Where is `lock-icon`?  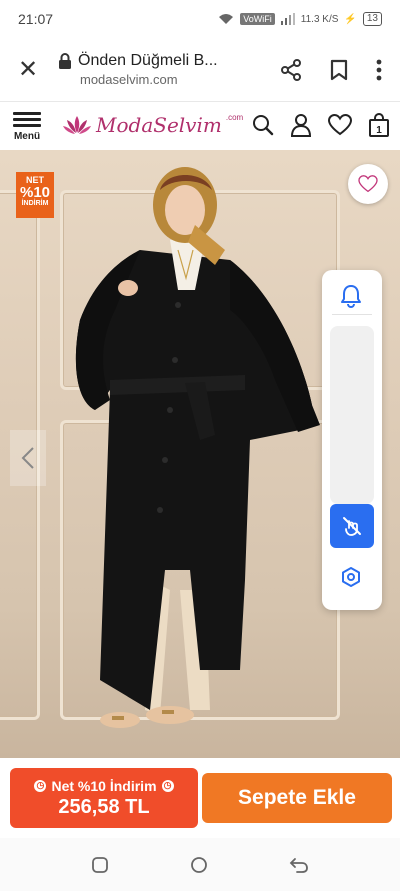 lock-icon is located at coordinates (65, 61).